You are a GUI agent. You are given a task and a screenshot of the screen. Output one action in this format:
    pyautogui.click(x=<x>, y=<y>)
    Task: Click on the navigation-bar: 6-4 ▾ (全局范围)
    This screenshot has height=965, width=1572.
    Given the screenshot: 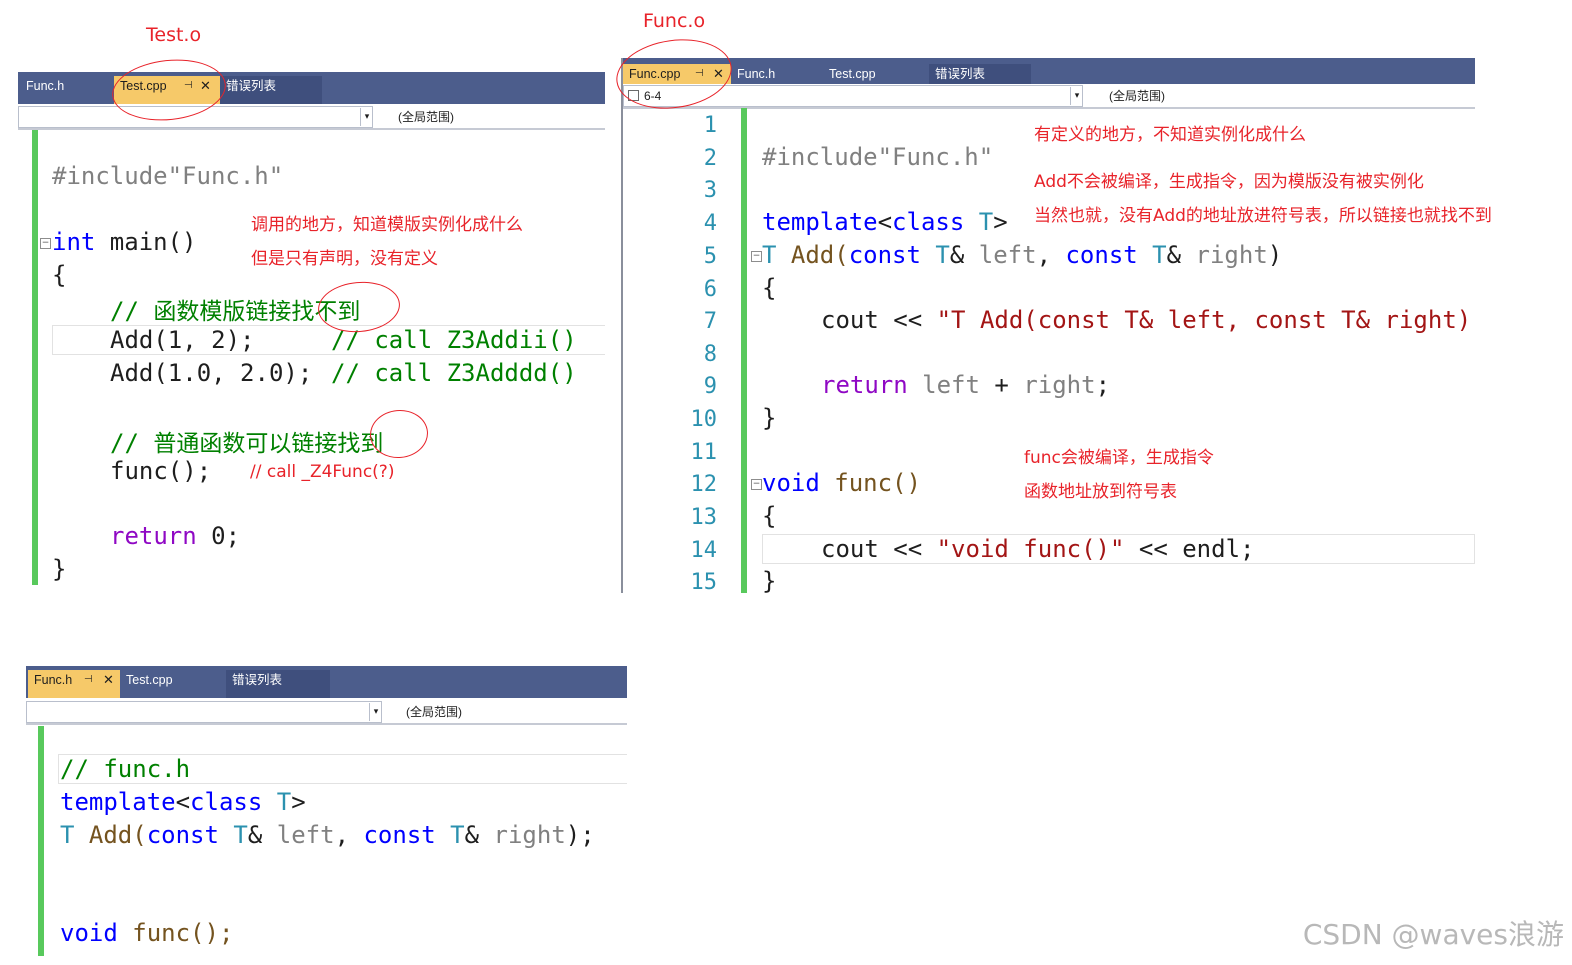 What is the action you would take?
    pyautogui.click(x=1049, y=97)
    